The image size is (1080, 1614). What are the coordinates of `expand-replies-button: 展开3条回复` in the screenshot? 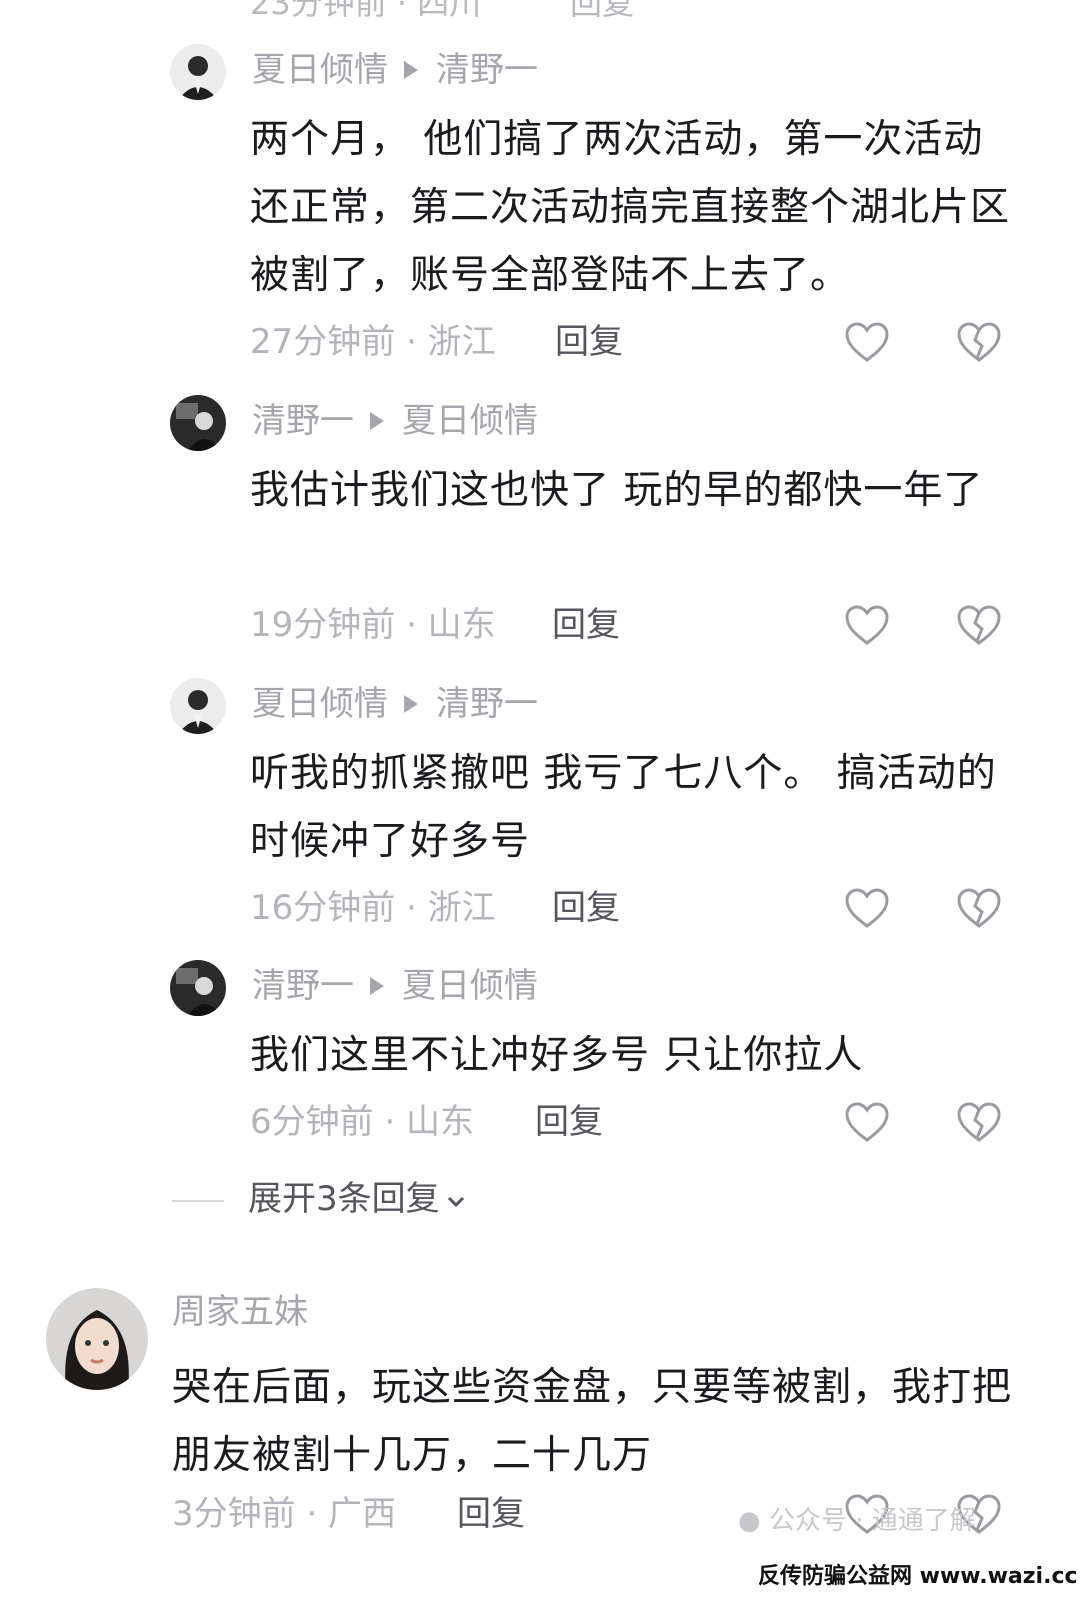 It's located at (320, 1199).